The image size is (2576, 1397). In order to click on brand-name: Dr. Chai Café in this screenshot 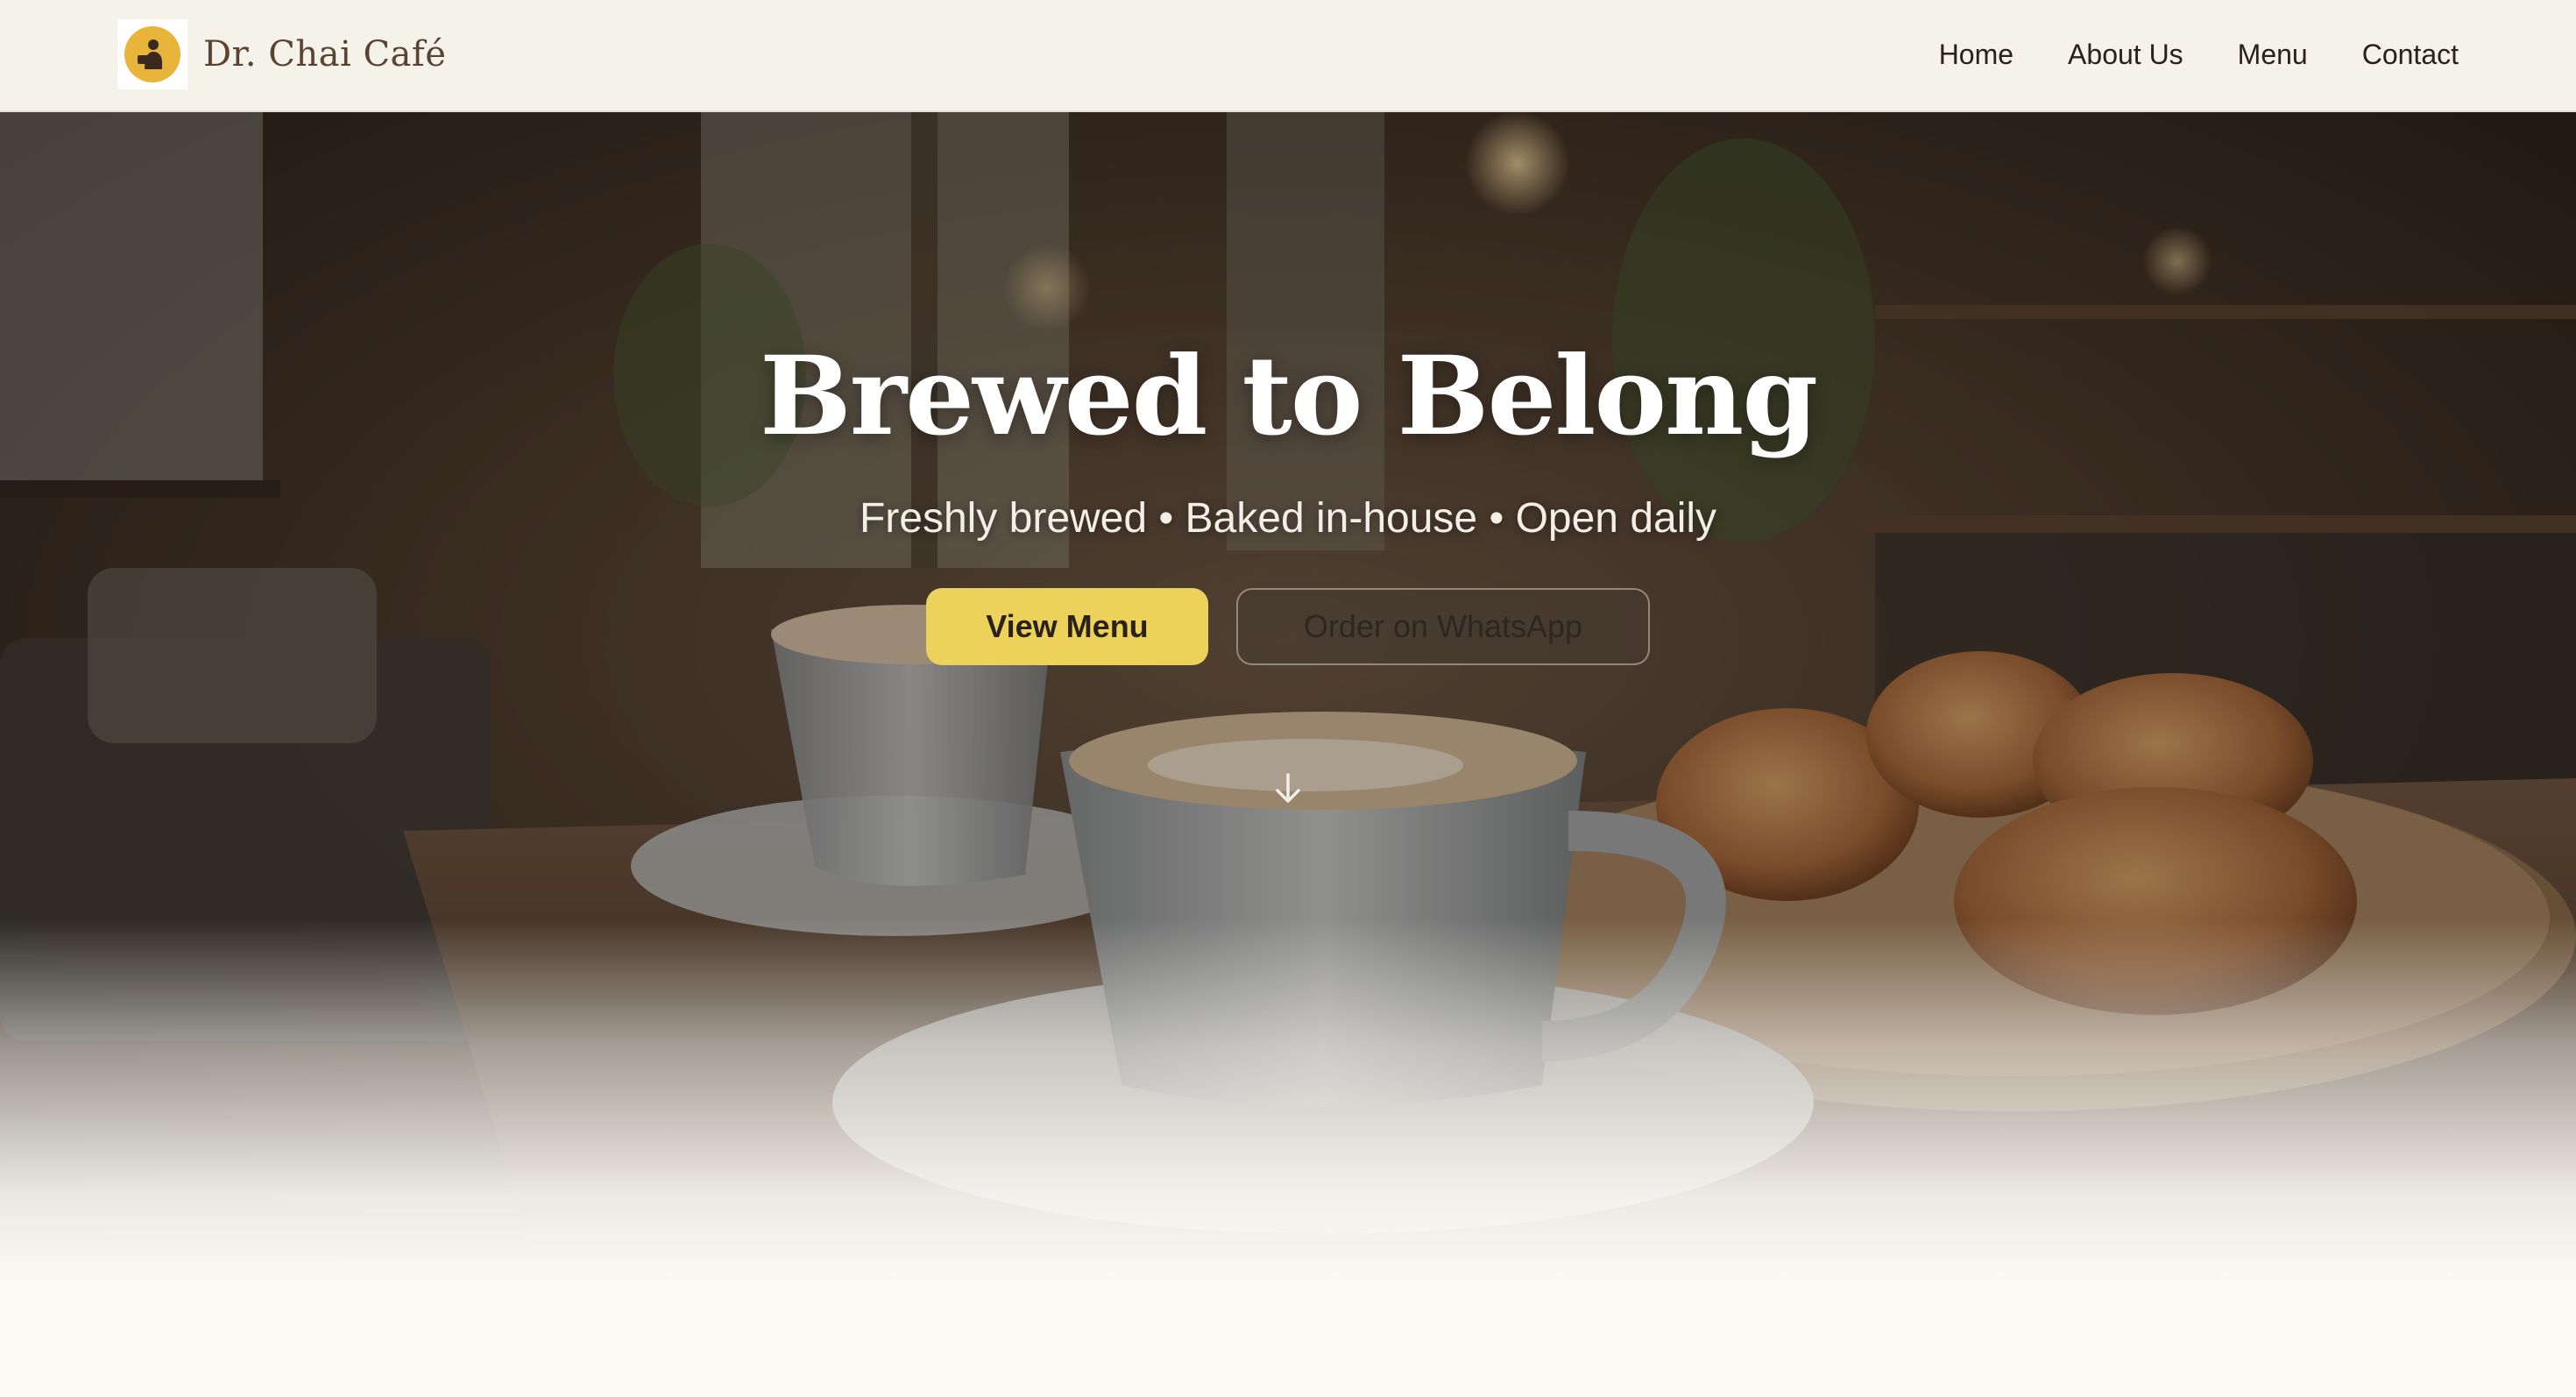, I will do `click(324, 54)`.